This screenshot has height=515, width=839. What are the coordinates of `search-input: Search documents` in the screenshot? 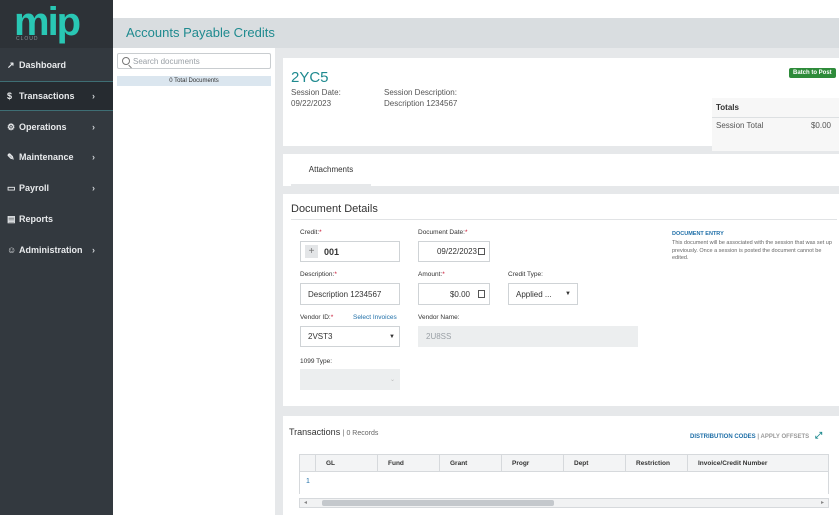 It's located at (194, 61).